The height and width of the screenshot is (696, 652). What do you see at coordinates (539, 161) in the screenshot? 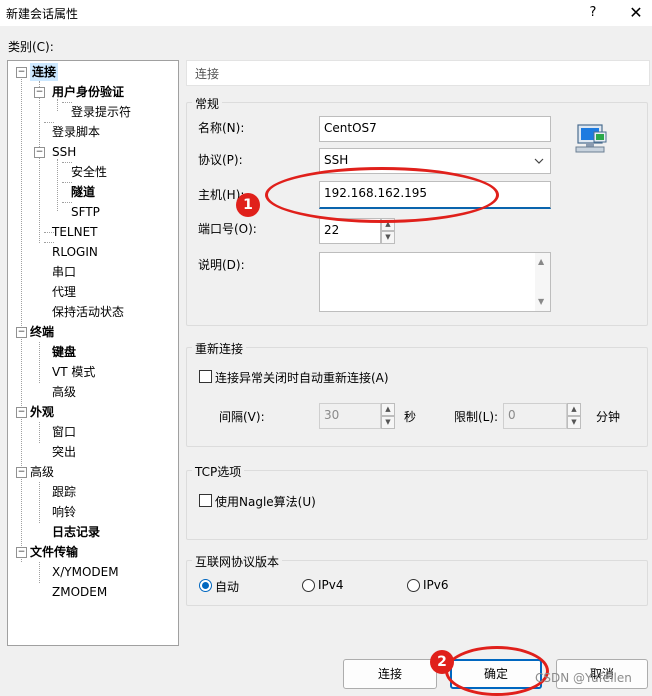
I see `chevron-down-icon` at bounding box center [539, 161].